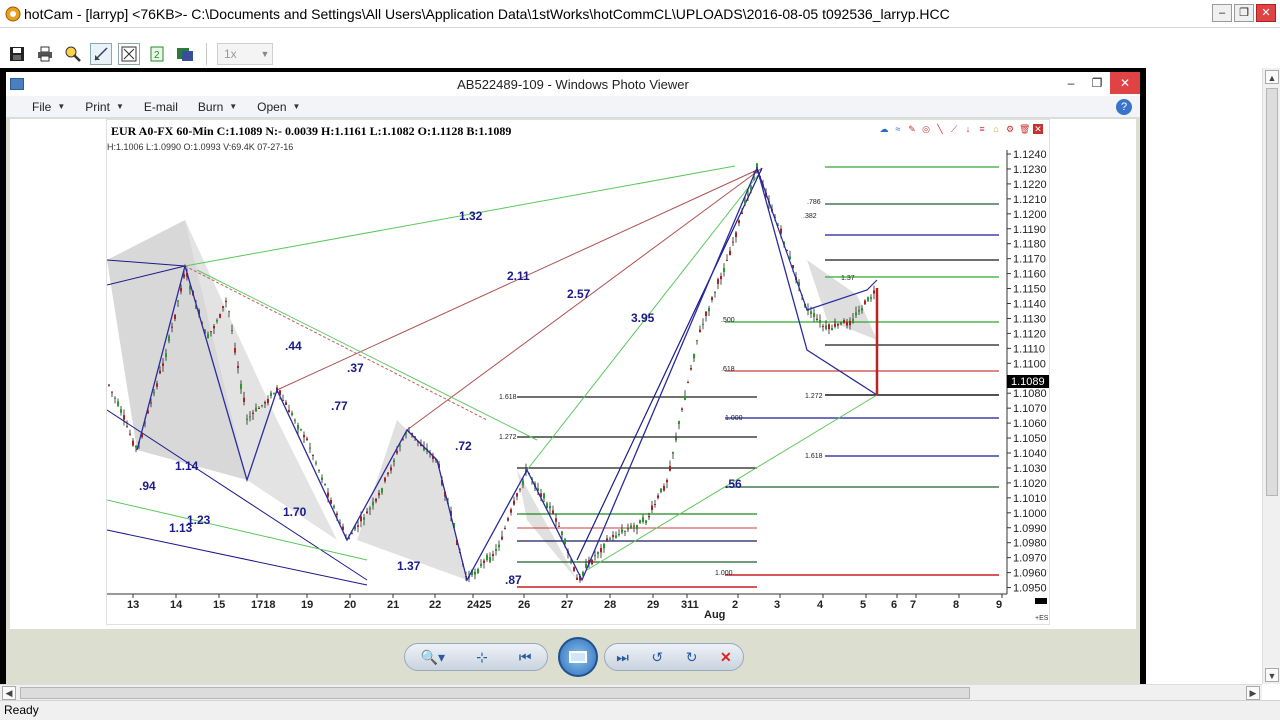  I want to click on close-button: ✕, so click(1266, 13).